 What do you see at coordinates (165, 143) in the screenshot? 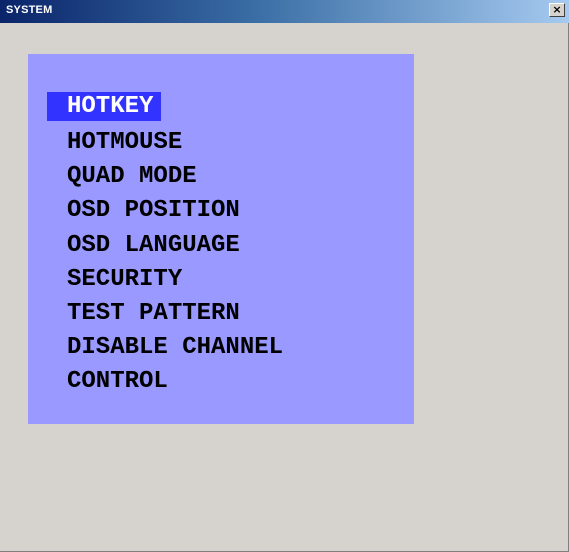
I see `menu-item-hotmouse: HOTMOUSE` at bounding box center [165, 143].